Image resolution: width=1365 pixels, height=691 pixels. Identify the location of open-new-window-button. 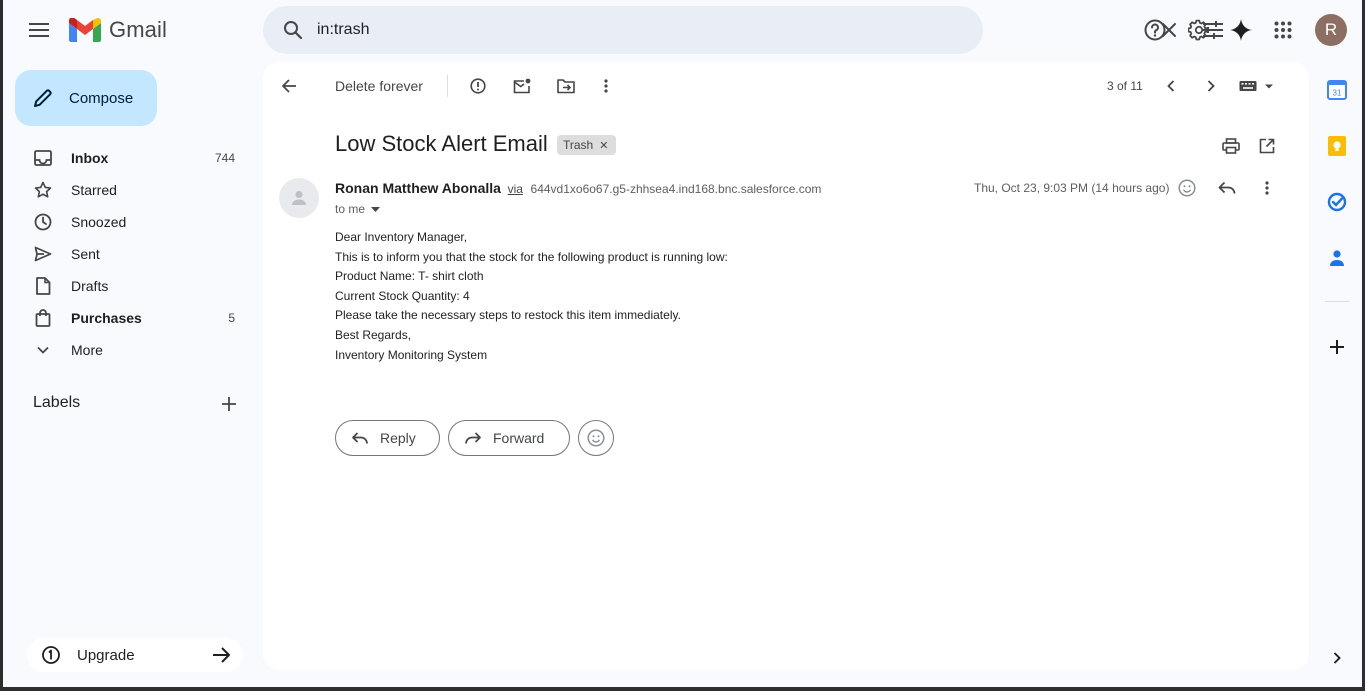
(1267, 146).